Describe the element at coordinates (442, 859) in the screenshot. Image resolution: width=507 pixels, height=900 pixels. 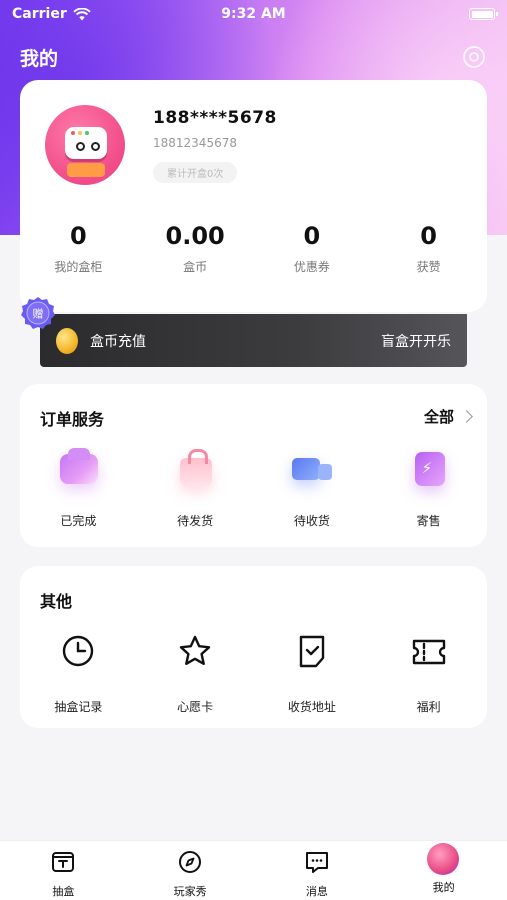
I see `avatar-icon` at that location.